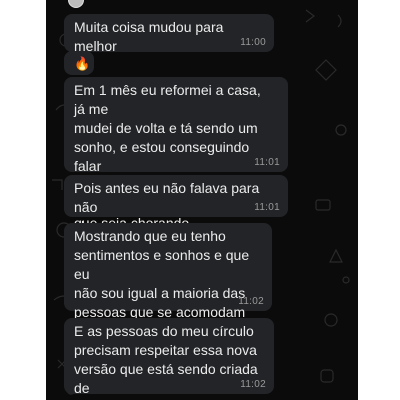  What do you see at coordinates (149, 36) in the screenshot?
I see `message-text: Muita coisa mudou para melhor` at bounding box center [149, 36].